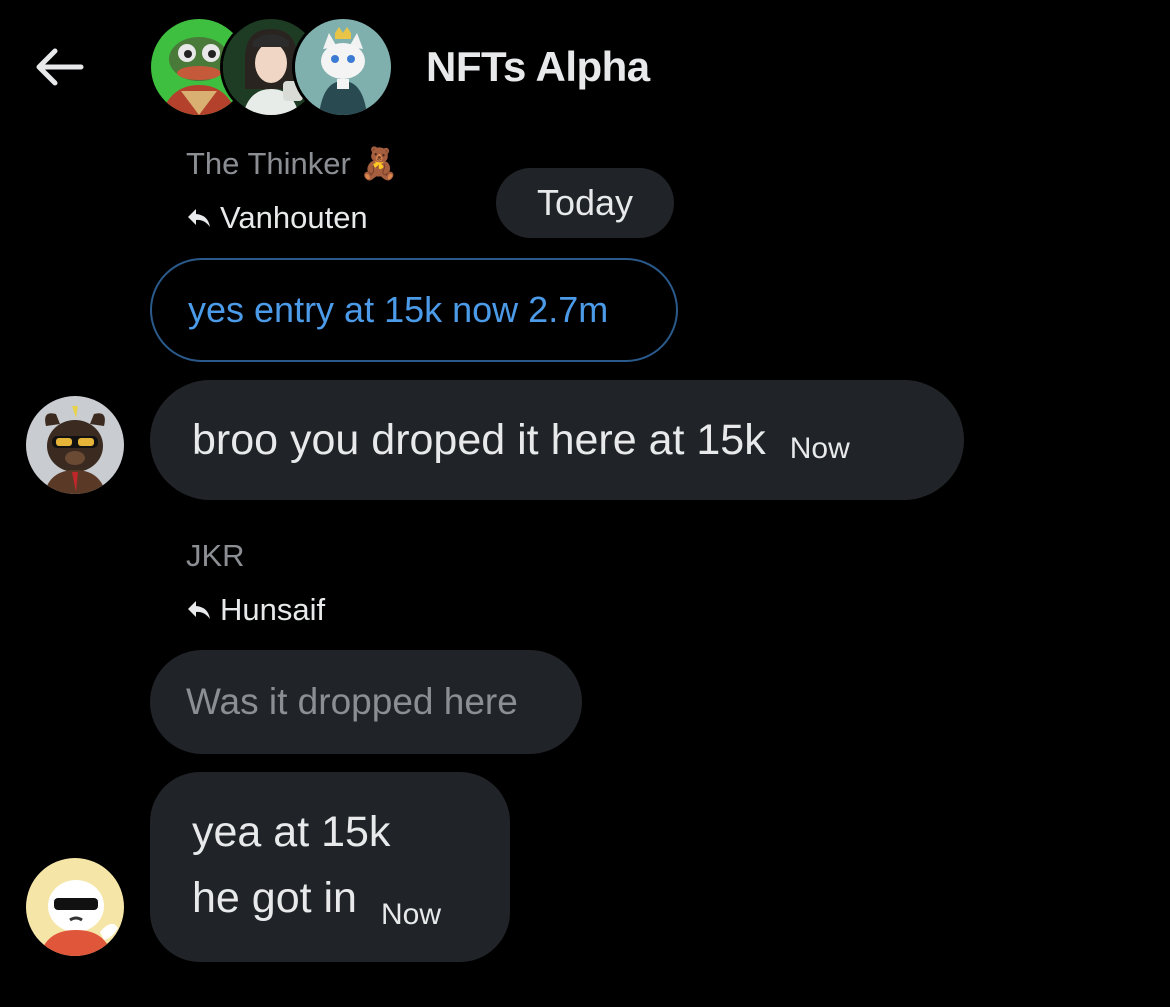 This screenshot has height=1007, width=1170. I want to click on date-separator: Today, so click(585, 203).